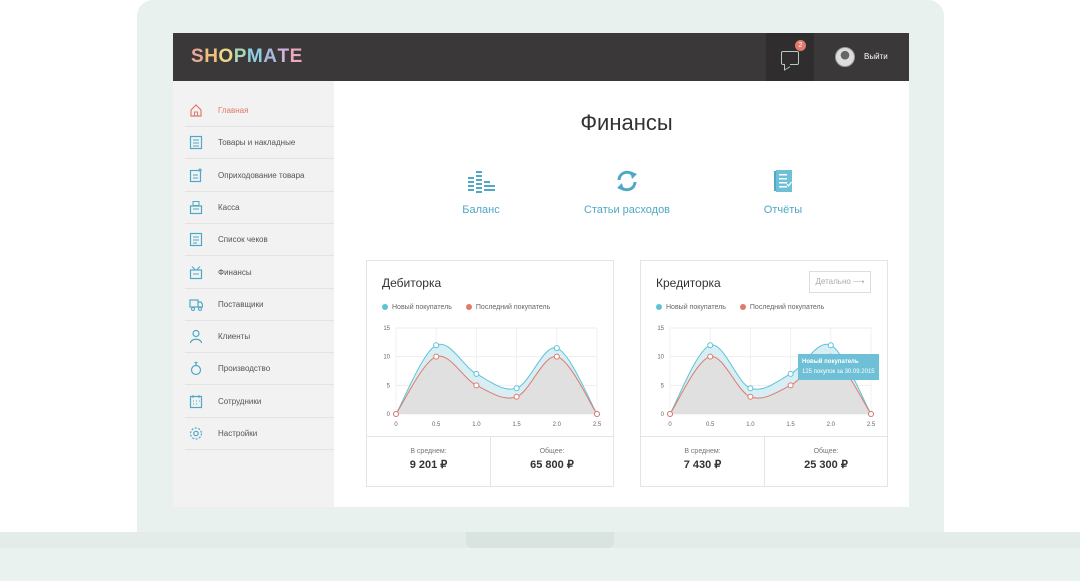 The image size is (1080, 581). I want to click on gear-icon, so click(196, 433).